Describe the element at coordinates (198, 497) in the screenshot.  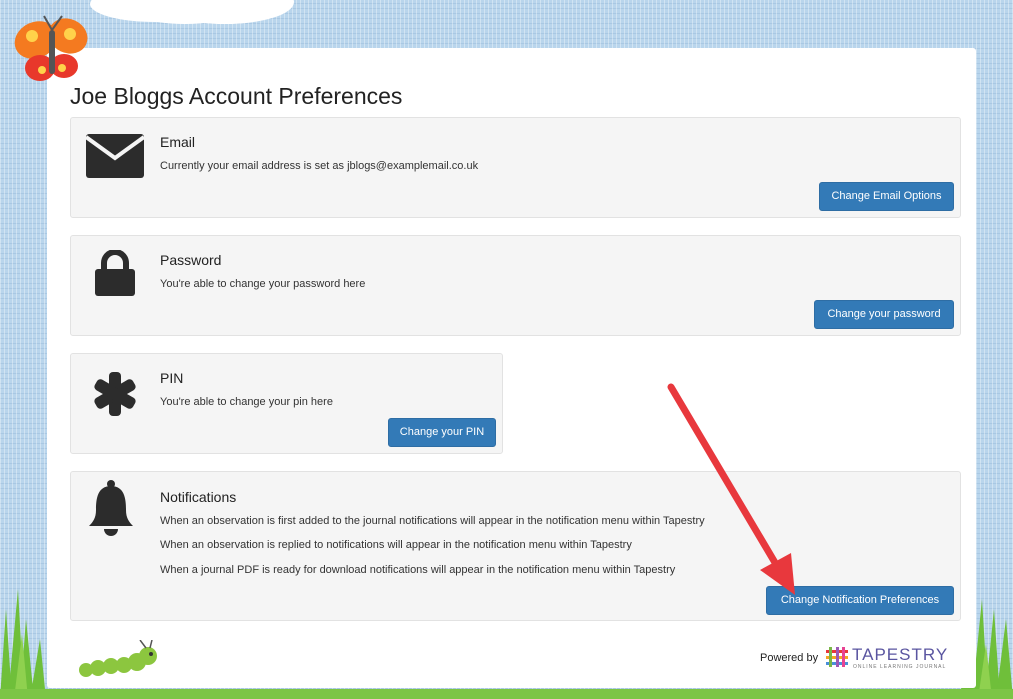
I see `notifications-heading: Notifications` at that location.